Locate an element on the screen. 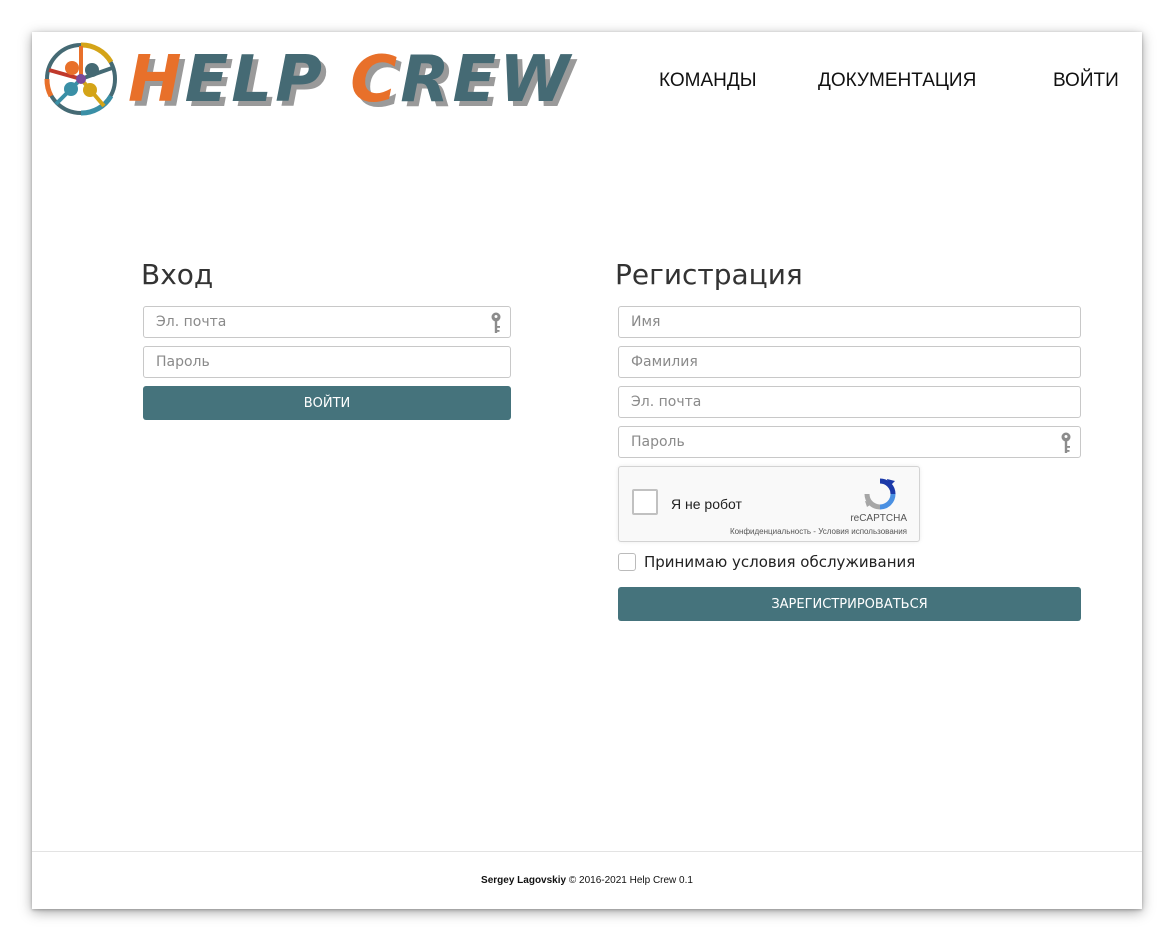  register-first-name-field is located at coordinates (849, 322).